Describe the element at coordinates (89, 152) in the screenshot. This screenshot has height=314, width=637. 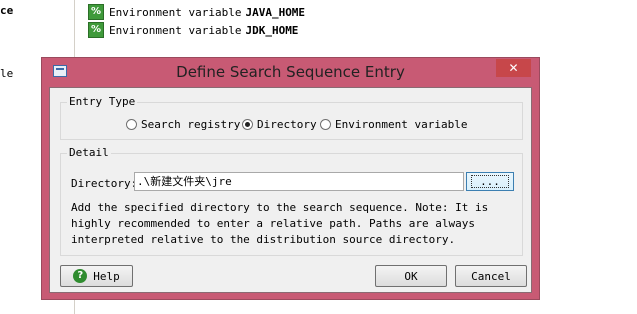
I see `detail-label: Detail` at that location.